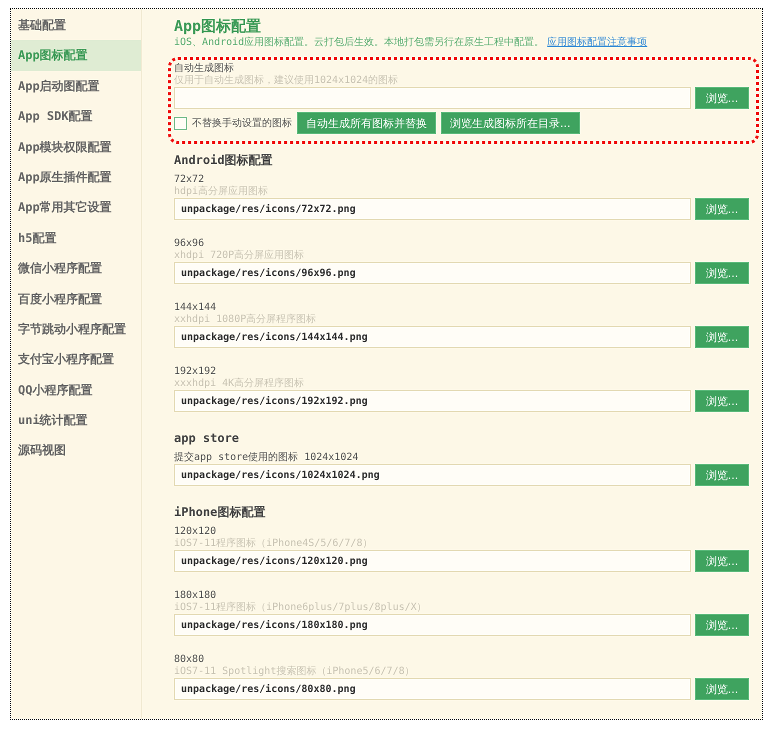  Describe the element at coordinates (432, 689) in the screenshot. I see `input-field: unpackage/res/icons/80x80.png` at that location.